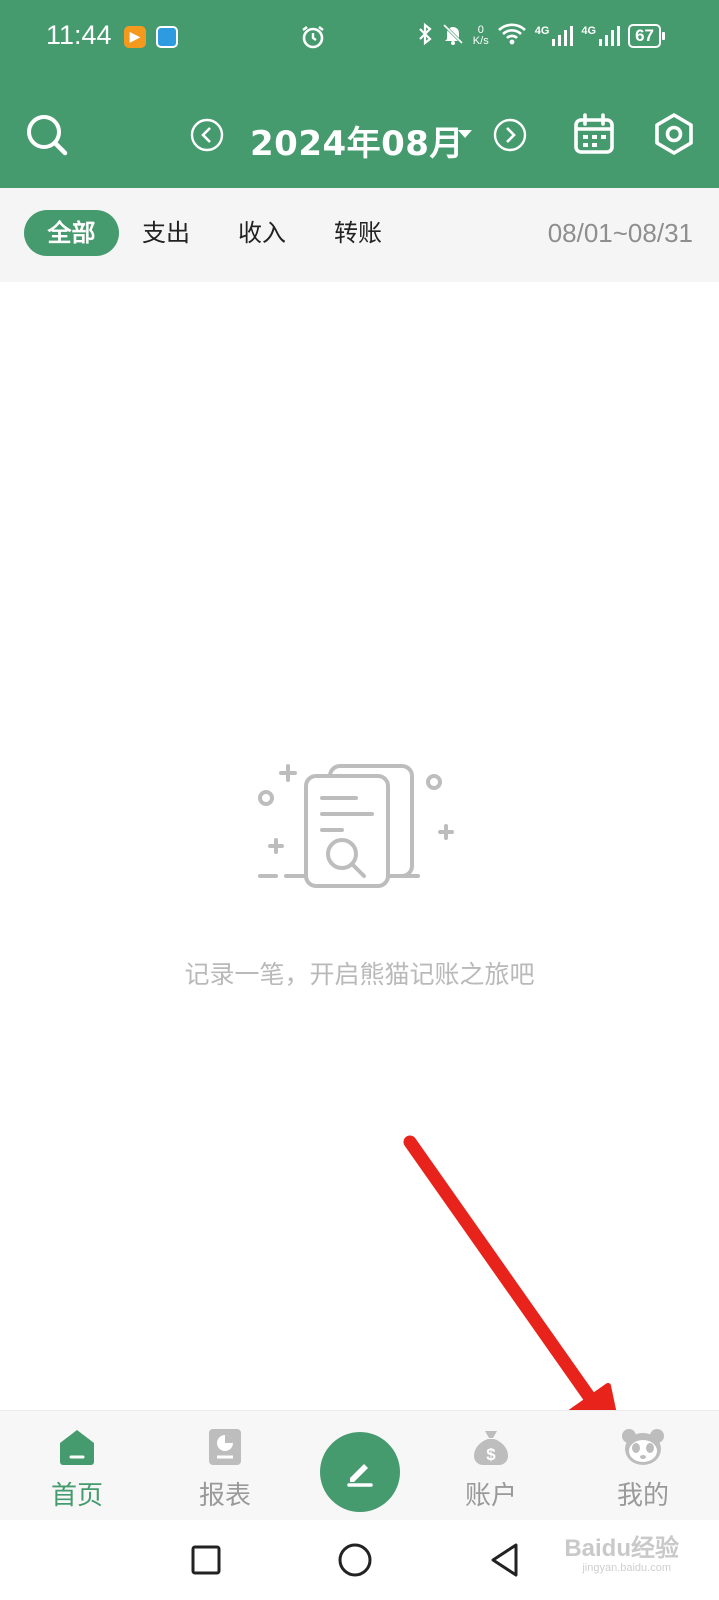  What do you see at coordinates (425, 35) in the screenshot?
I see `bluetooth-icon` at bounding box center [425, 35].